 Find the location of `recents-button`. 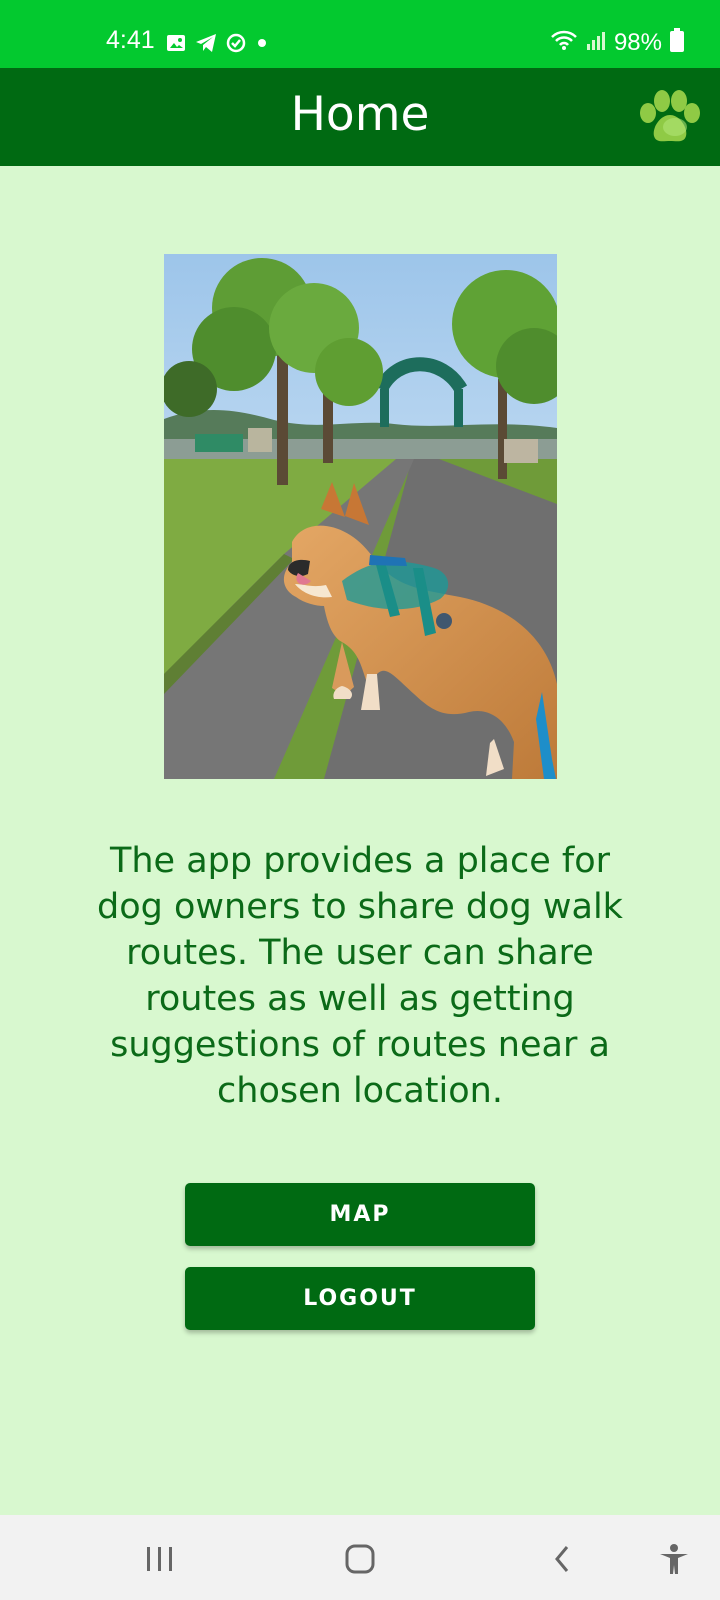

recents-button is located at coordinates (161, 1559).